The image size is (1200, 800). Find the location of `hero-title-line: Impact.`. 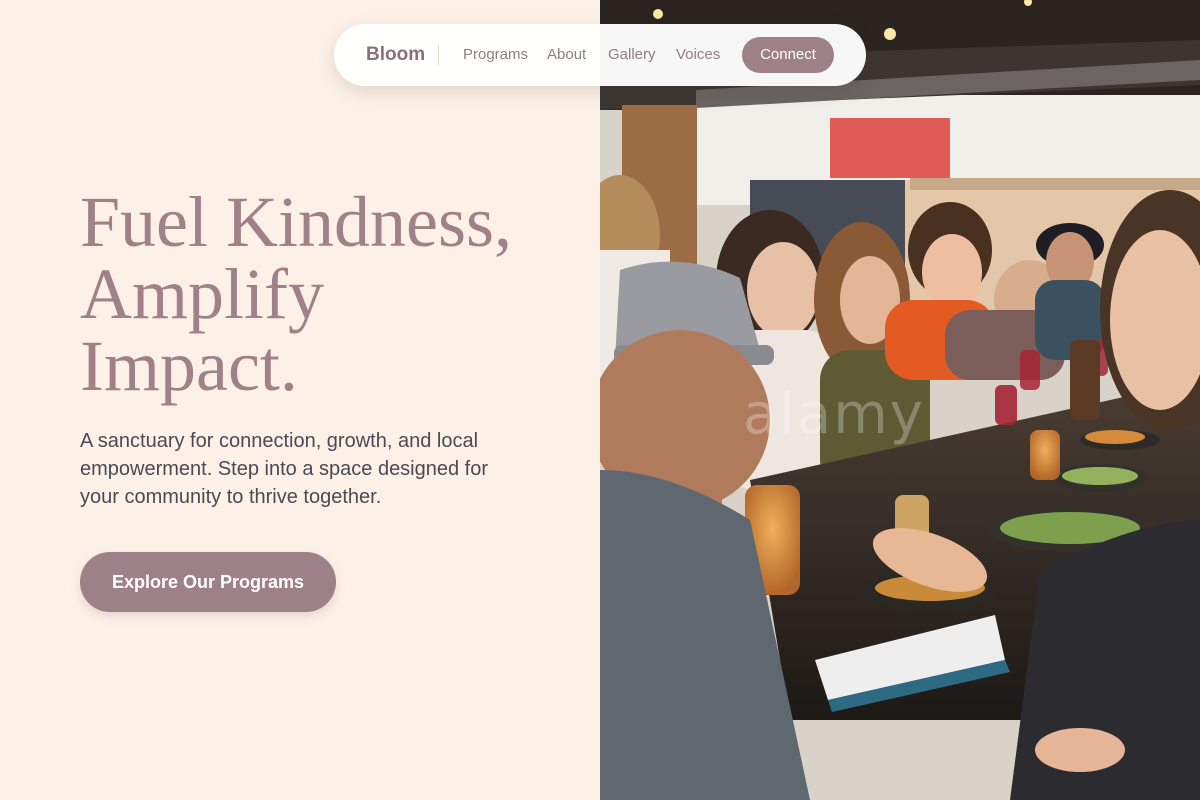

hero-title-line: Impact. is located at coordinates (189, 366).